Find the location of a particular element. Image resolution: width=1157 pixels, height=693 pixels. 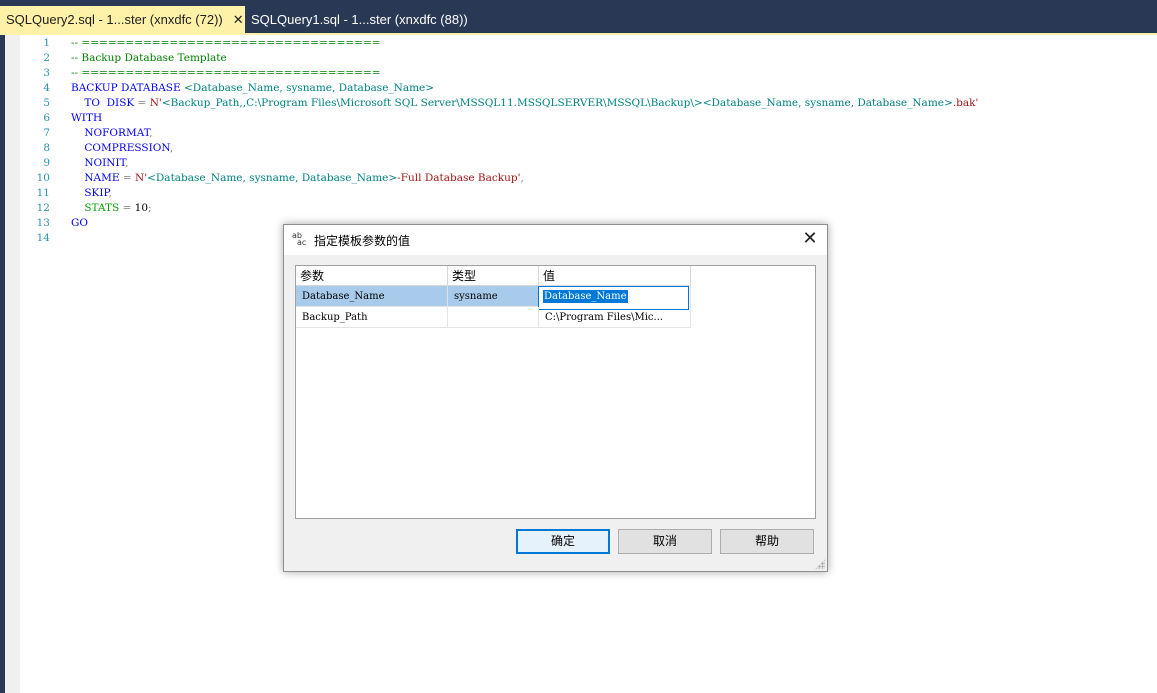

line-number: 12 is located at coordinates (43, 208).